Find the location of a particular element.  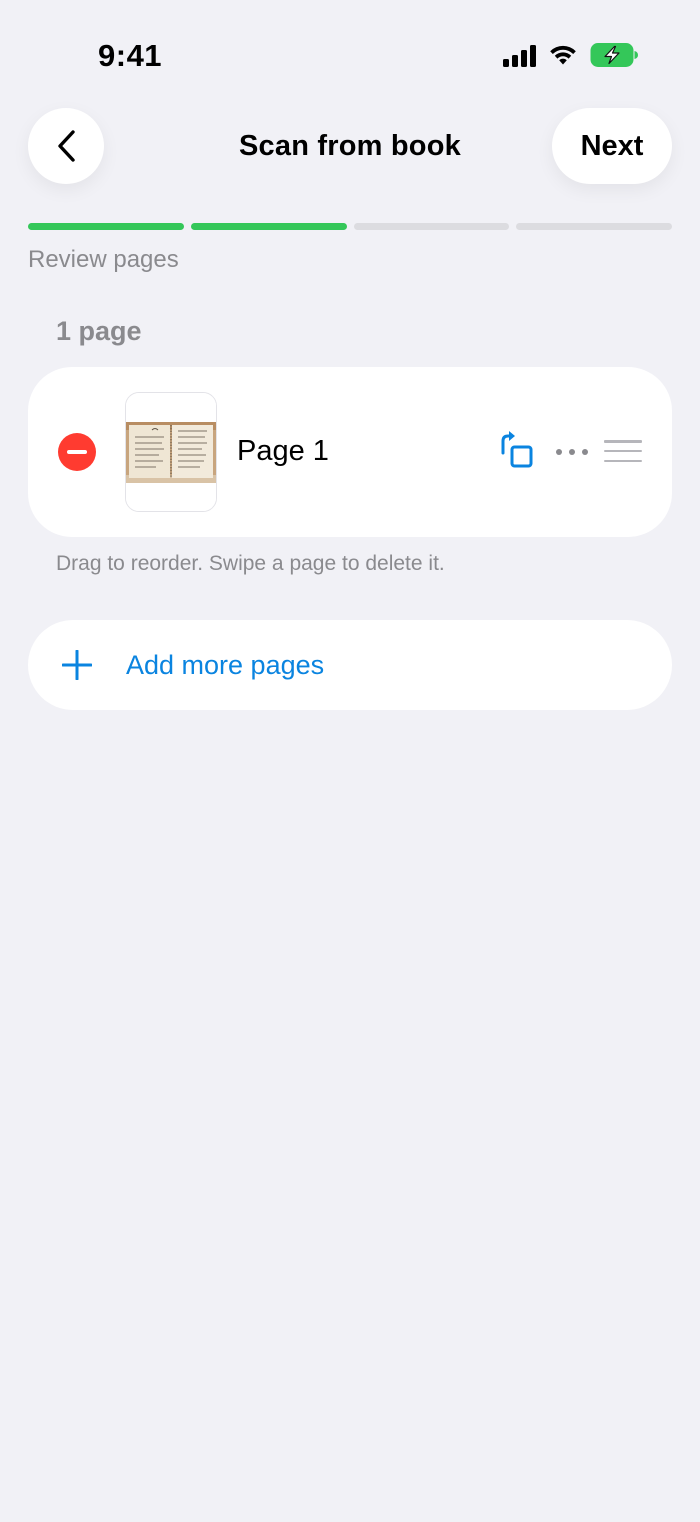

page-row: Page 1 is located at coordinates (350, 452).